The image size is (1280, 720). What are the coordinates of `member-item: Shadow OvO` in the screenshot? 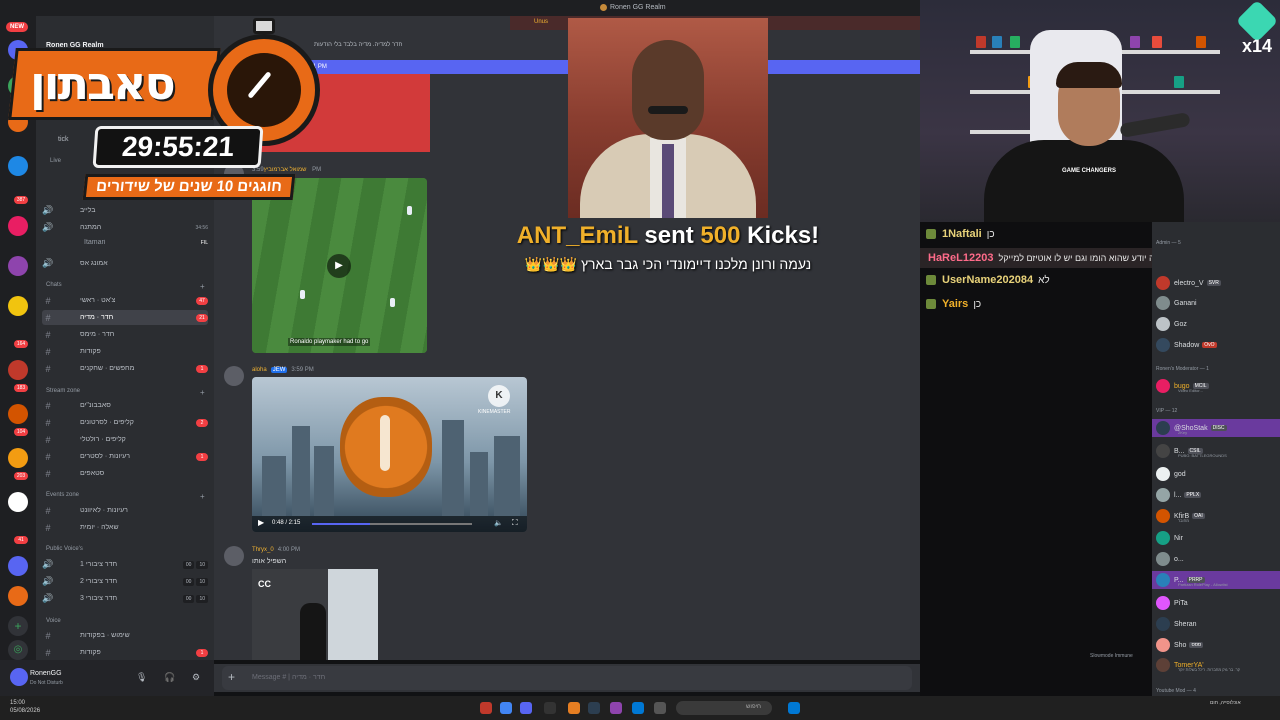 It's located at (1216, 345).